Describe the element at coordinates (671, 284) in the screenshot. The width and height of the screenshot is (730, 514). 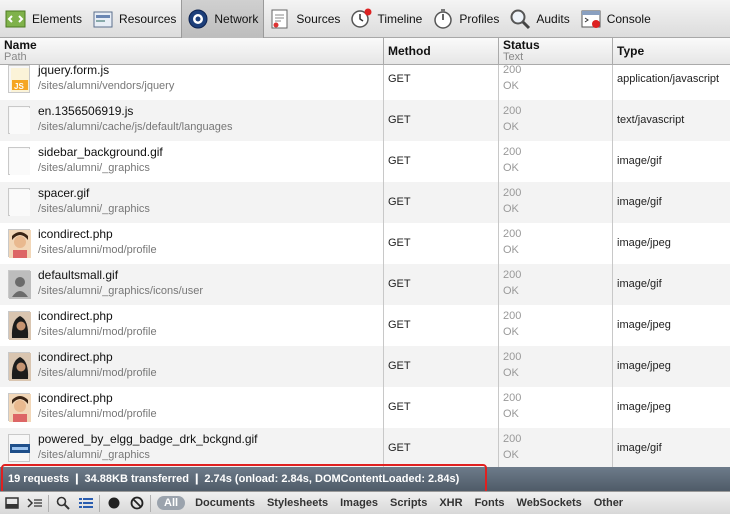
I see `type-cell: image/gif` at that location.